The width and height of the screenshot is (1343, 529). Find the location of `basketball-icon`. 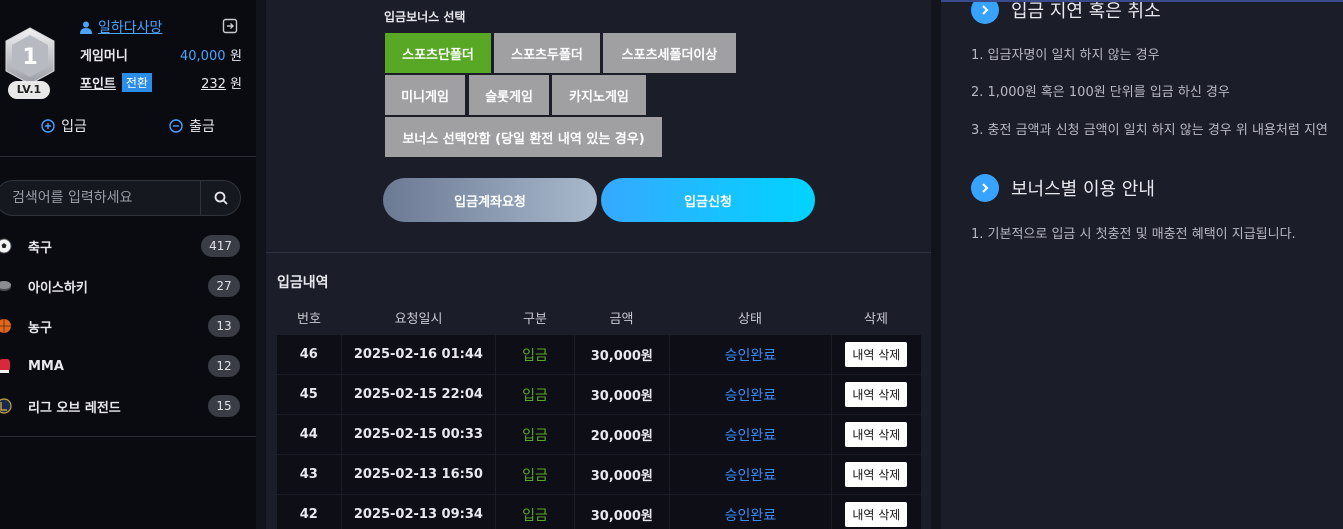

basketball-icon is located at coordinates (5, 326).